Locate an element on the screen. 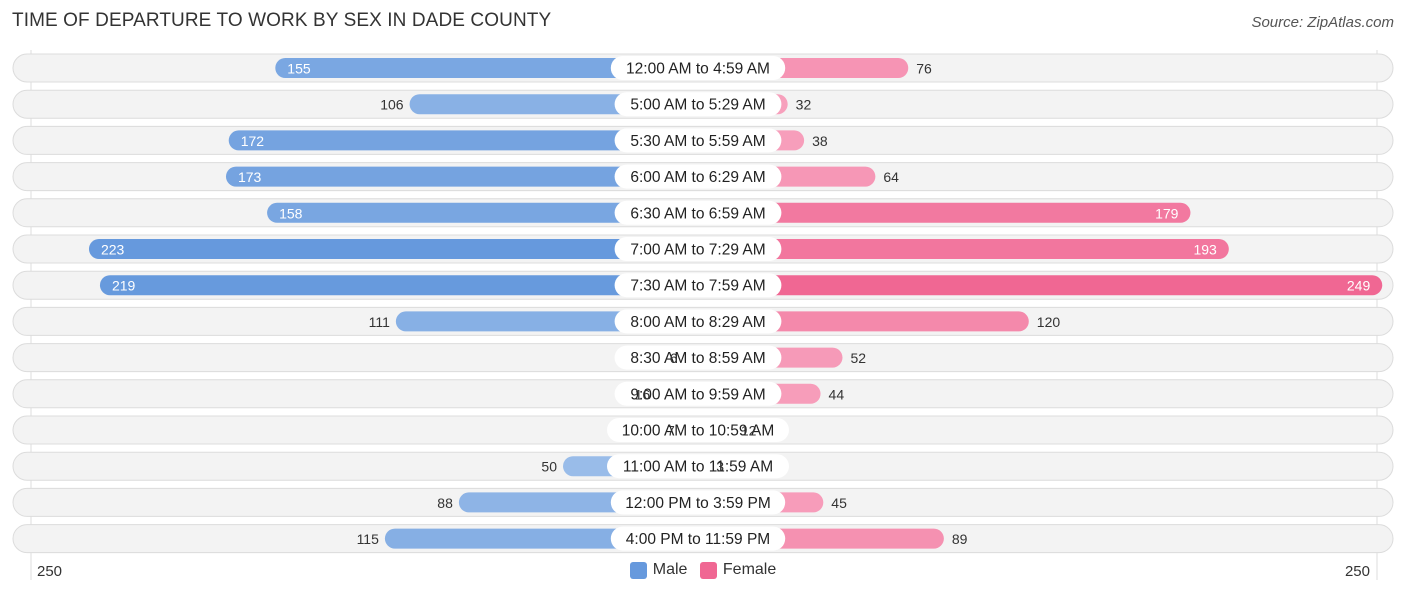 This screenshot has width=1406, height=595. legend: Male Female is located at coordinates (703, 572).